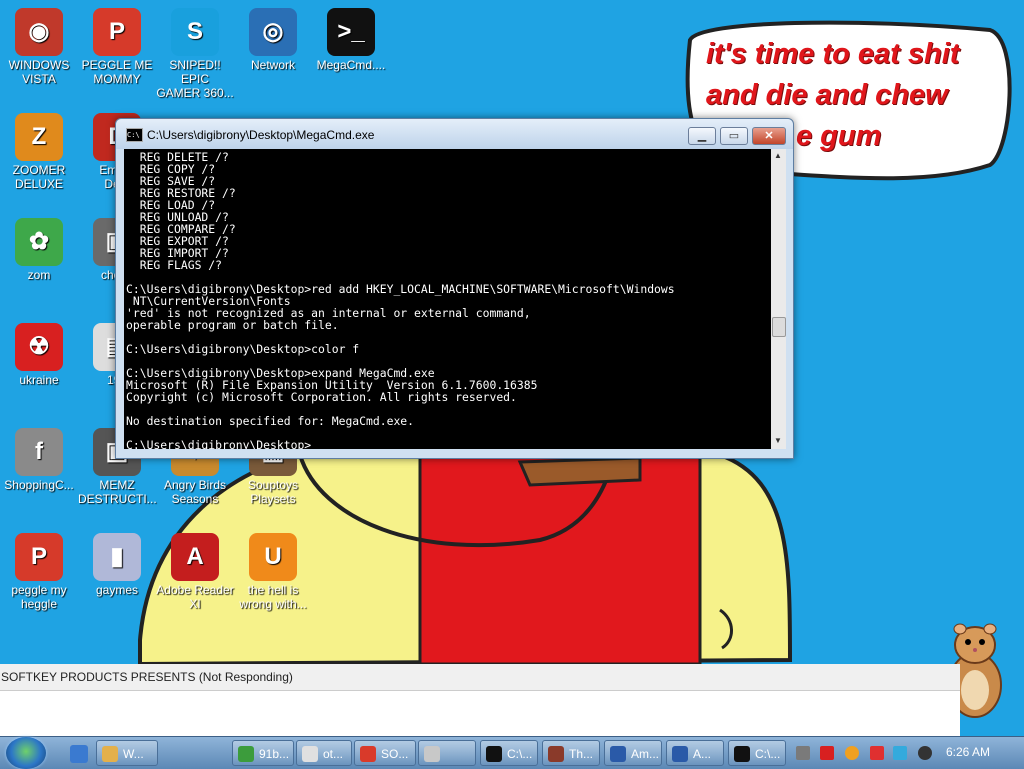  I want to click on desktop-icon-label: Adobe Reader, so click(195, 590).